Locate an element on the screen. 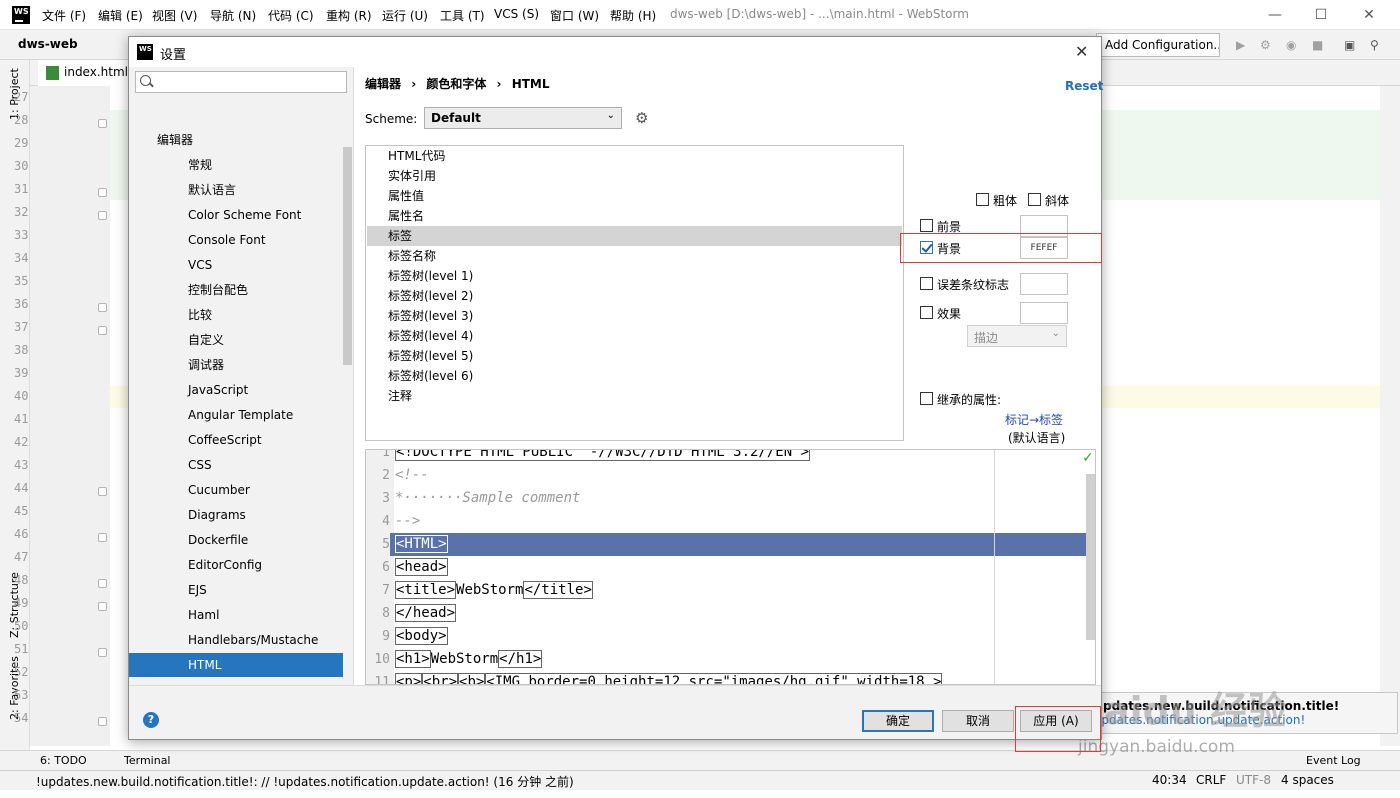  attribute-list-item: 注释 is located at coordinates (634, 396).